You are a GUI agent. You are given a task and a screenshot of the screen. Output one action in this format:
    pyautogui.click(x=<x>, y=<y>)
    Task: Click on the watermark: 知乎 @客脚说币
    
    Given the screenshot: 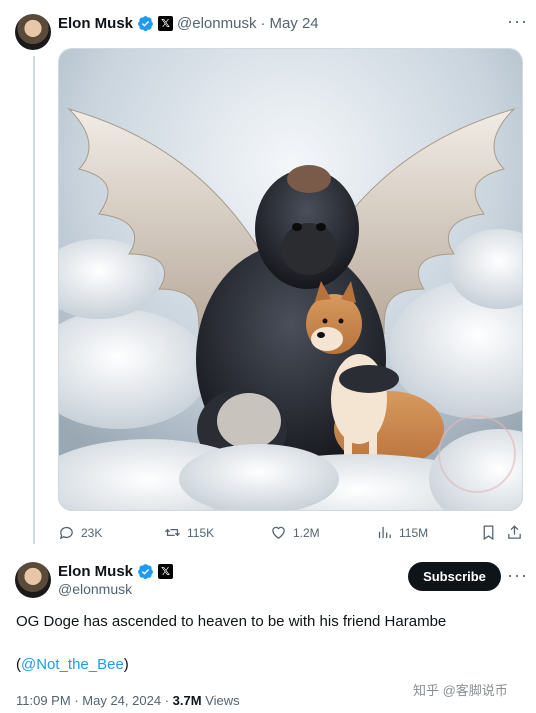 What is the action you would take?
    pyautogui.click(x=460, y=690)
    